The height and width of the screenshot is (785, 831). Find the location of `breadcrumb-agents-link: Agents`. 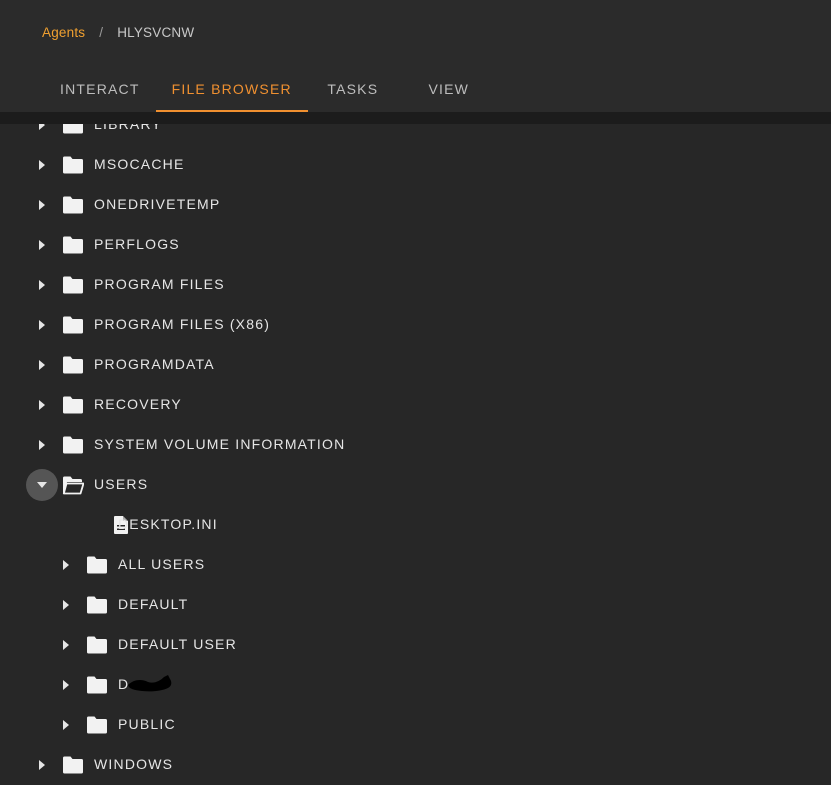

breadcrumb-agents-link: Agents is located at coordinates (63, 32).